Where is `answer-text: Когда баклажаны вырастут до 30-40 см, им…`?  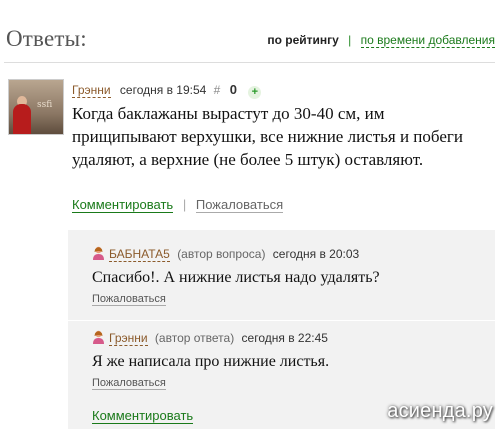
answer-text: Когда баклажаны вырастут до 30-40 см, им… is located at coordinates (267, 136).